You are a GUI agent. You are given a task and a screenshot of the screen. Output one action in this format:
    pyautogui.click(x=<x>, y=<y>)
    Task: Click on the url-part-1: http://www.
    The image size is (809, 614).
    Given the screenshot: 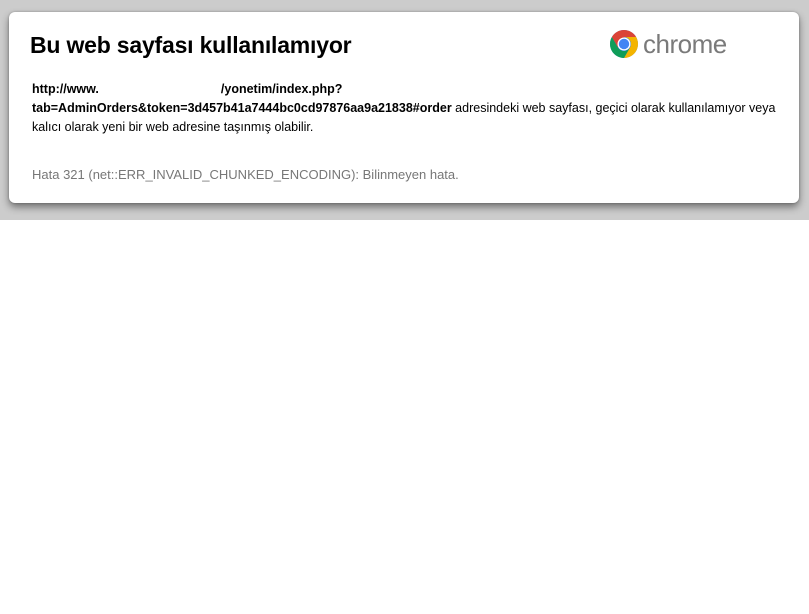 What is the action you would take?
    pyautogui.click(x=65, y=89)
    